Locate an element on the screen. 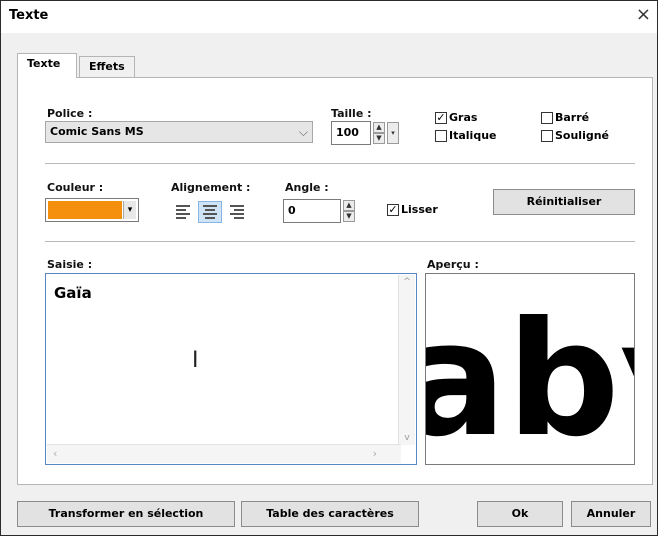 The width and height of the screenshot is (658, 536). close-icon: × is located at coordinates (643, 14).